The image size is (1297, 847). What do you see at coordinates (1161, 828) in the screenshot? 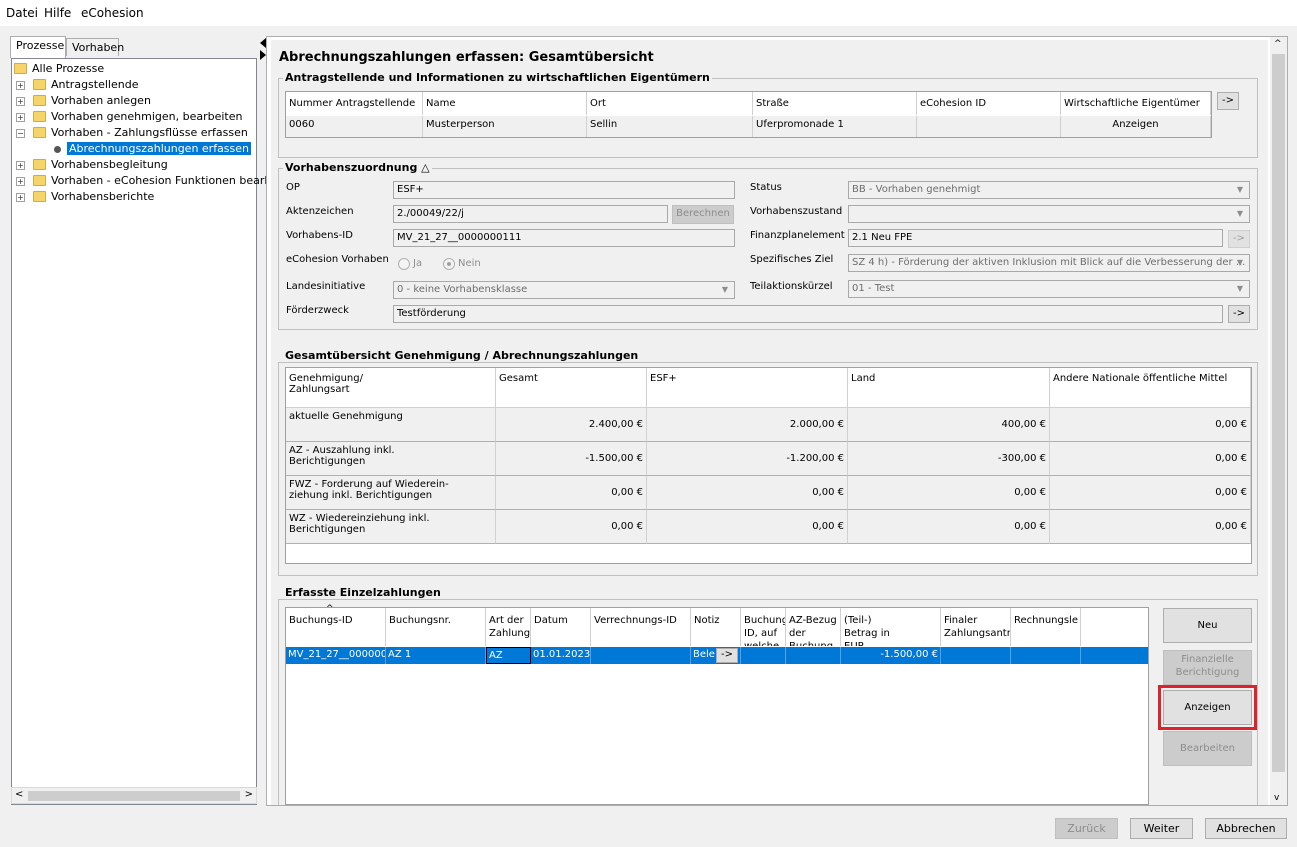
I see `next-button: Weiter` at bounding box center [1161, 828].